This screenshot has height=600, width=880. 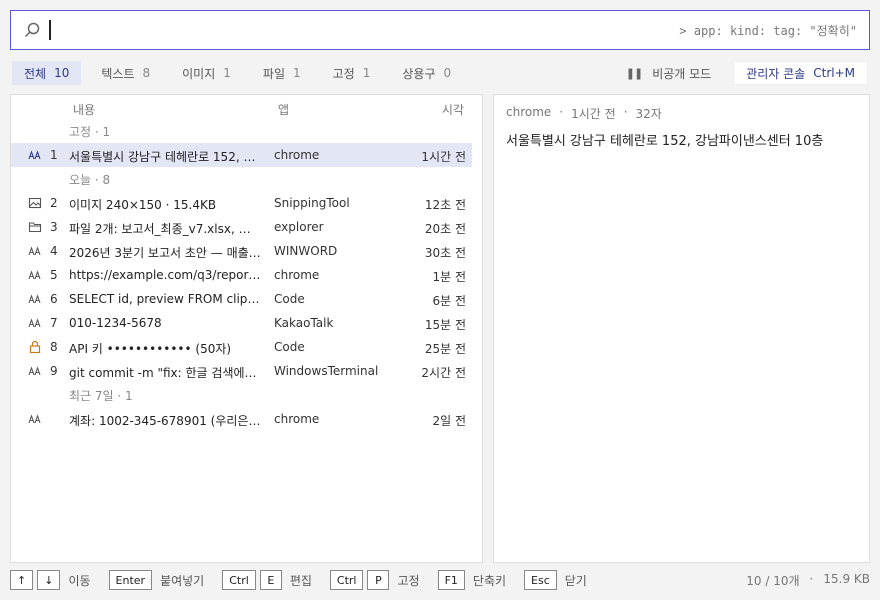 What do you see at coordinates (54, 275) in the screenshot?
I see `item-number: 5` at bounding box center [54, 275].